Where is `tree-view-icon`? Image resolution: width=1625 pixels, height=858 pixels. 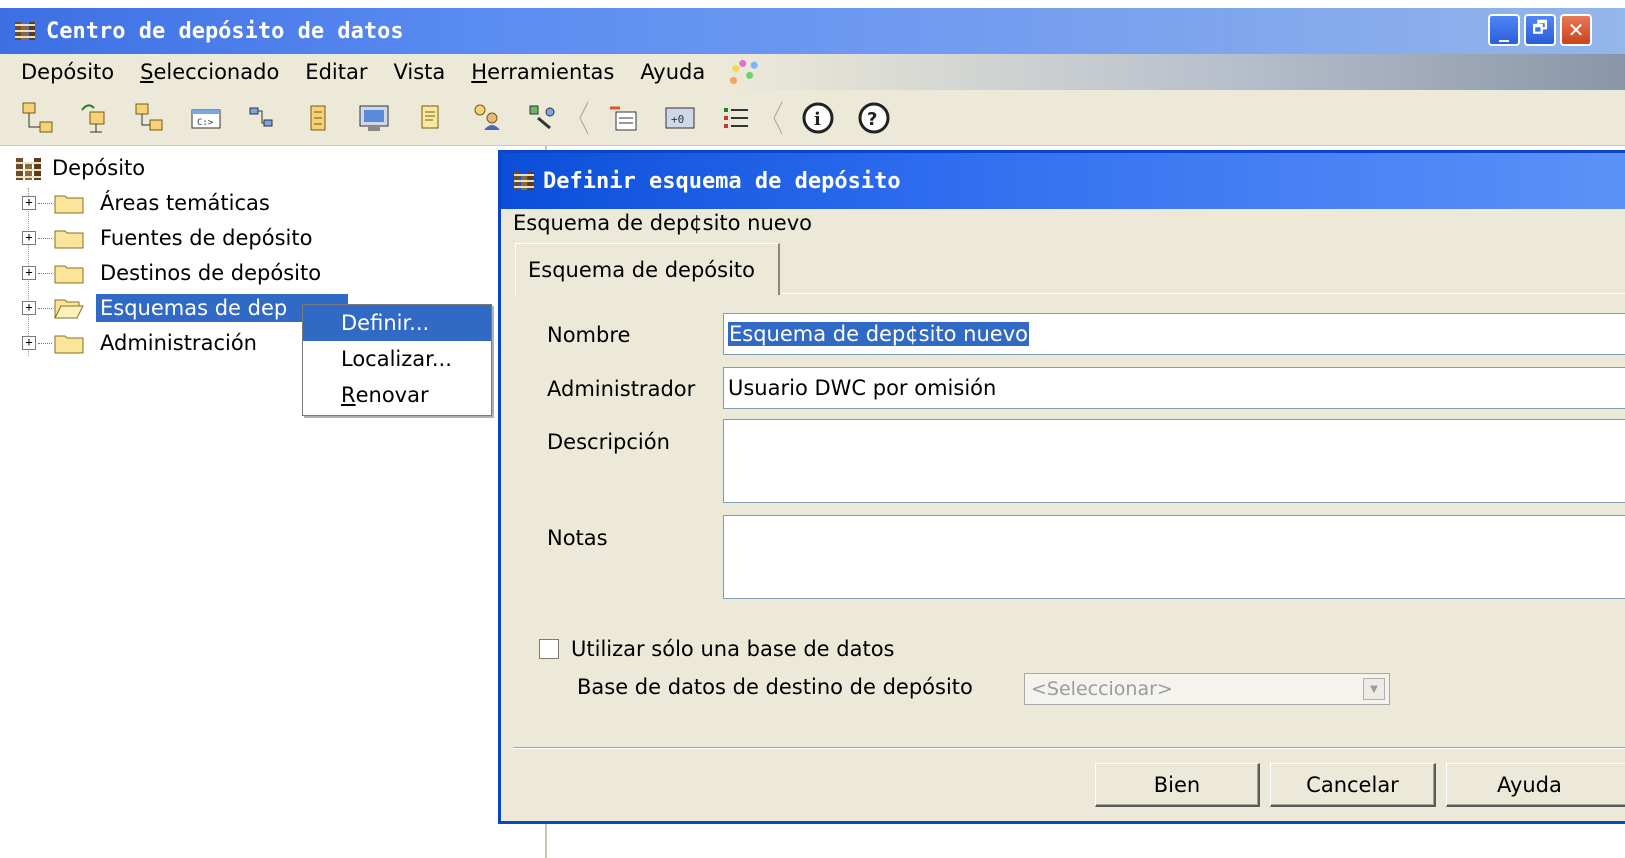
tree-view-icon is located at coordinates (38, 118).